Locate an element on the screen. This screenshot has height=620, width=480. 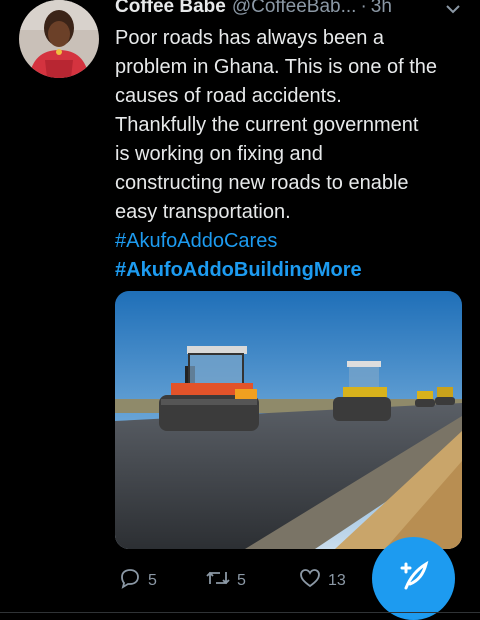
tweet-text-line: is working on fixing and is located at coordinates (219, 154).